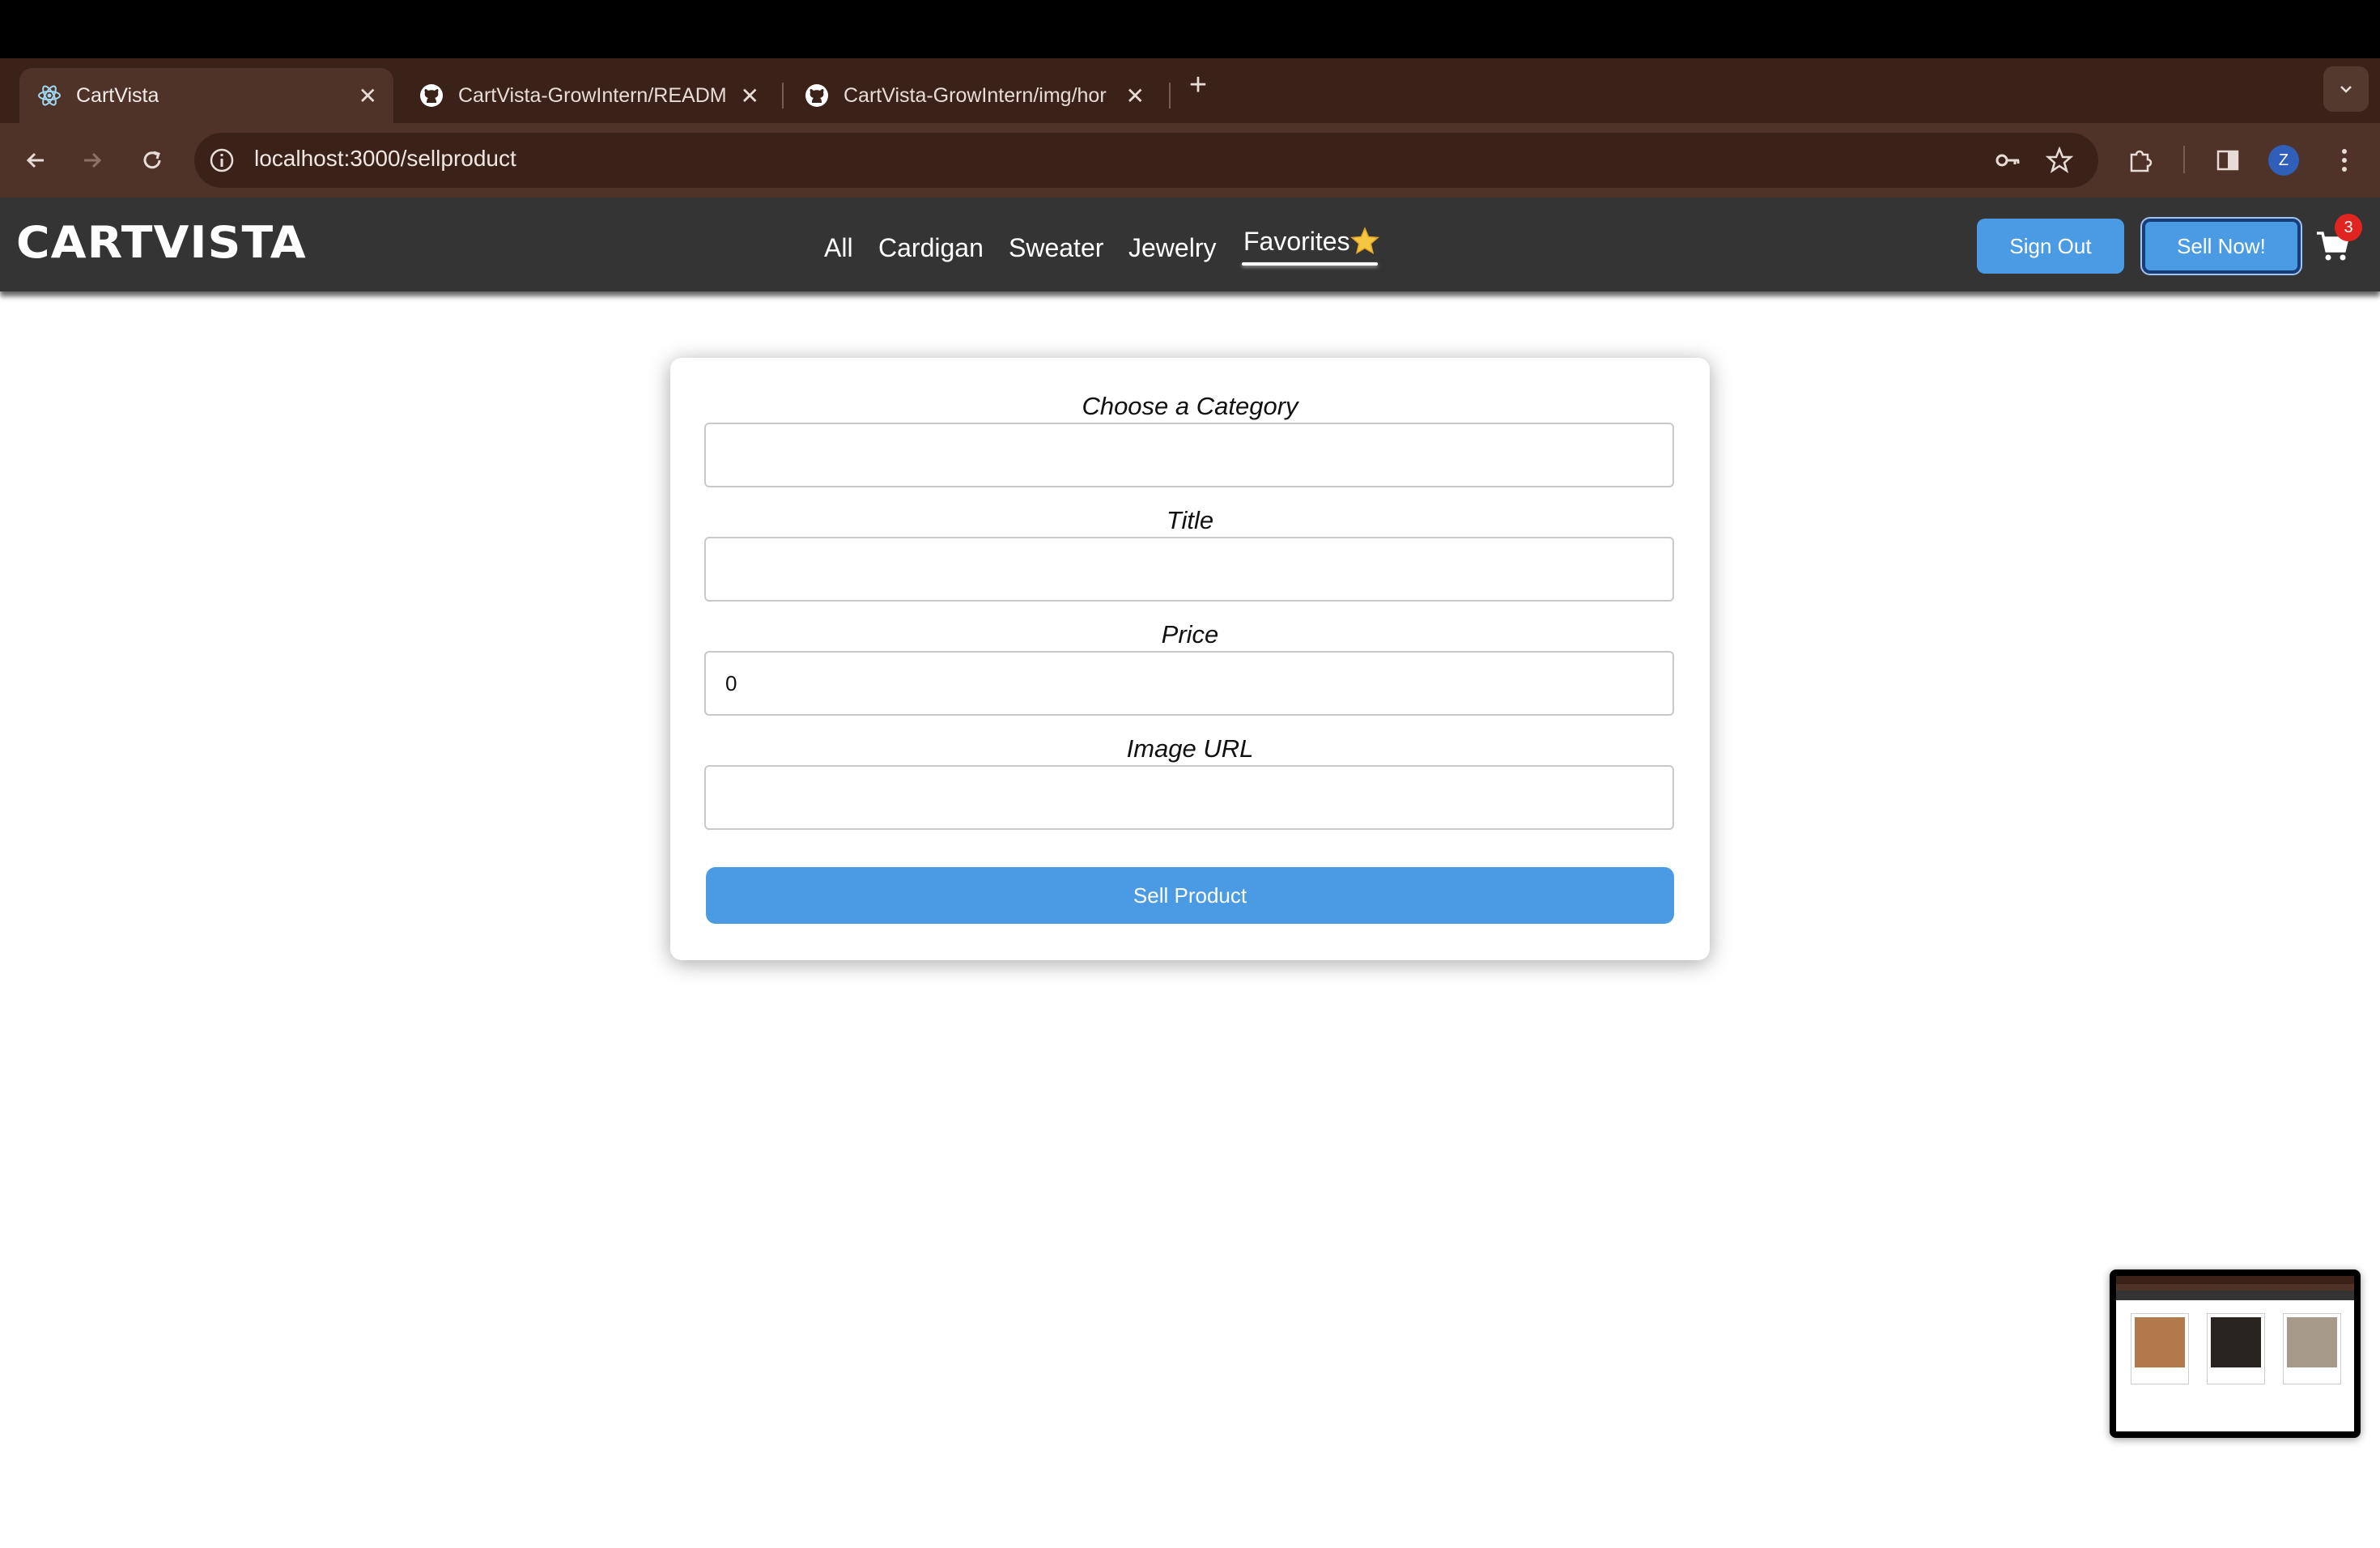 Image resolution: width=2380 pixels, height=1548 pixels. I want to click on password-key-icon, so click(2008, 160).